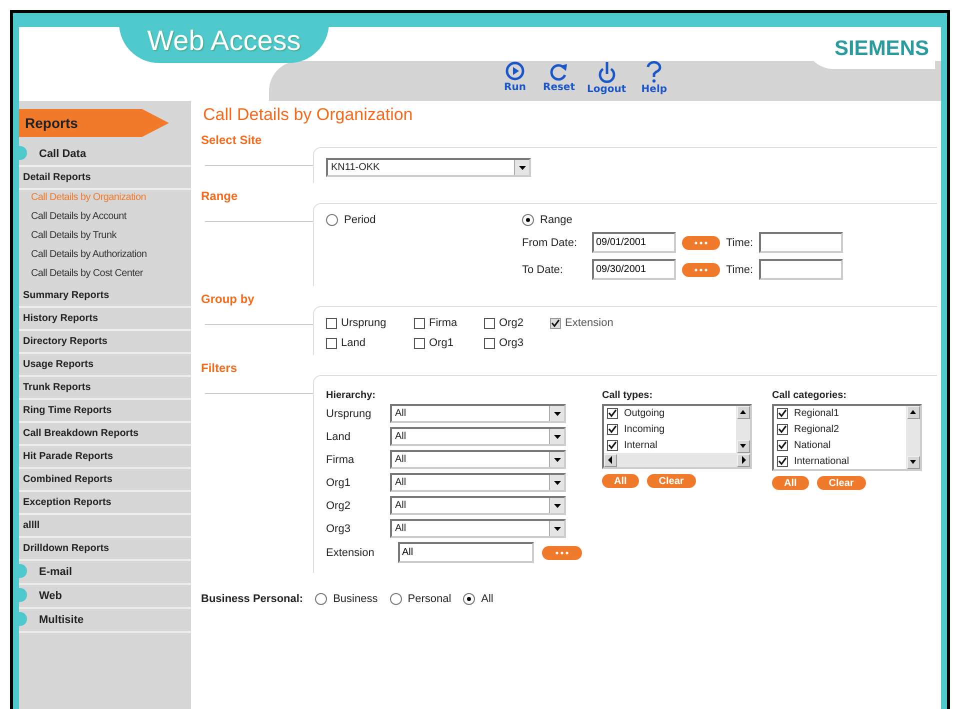 The image size is (960, 709). What do you see at coordinates (105, 457) in the screenshot?
I see `sidebar-item: Hit Parade Reports` at bounding box center [105, 457].